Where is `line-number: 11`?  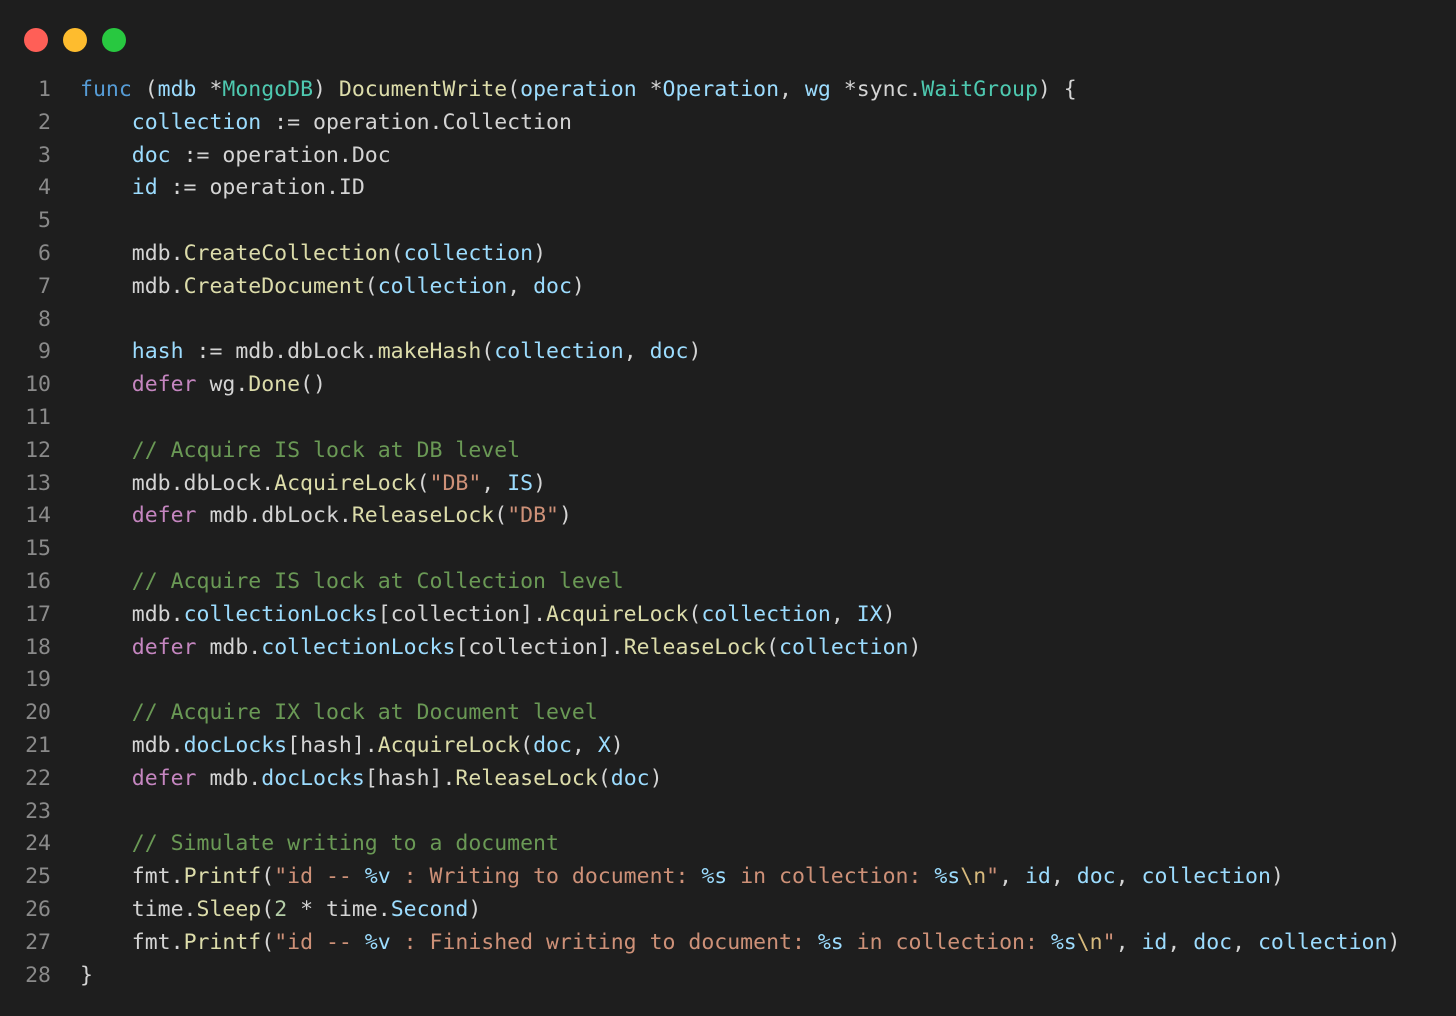
line-number: 11 is located at coordinates (38, 417).